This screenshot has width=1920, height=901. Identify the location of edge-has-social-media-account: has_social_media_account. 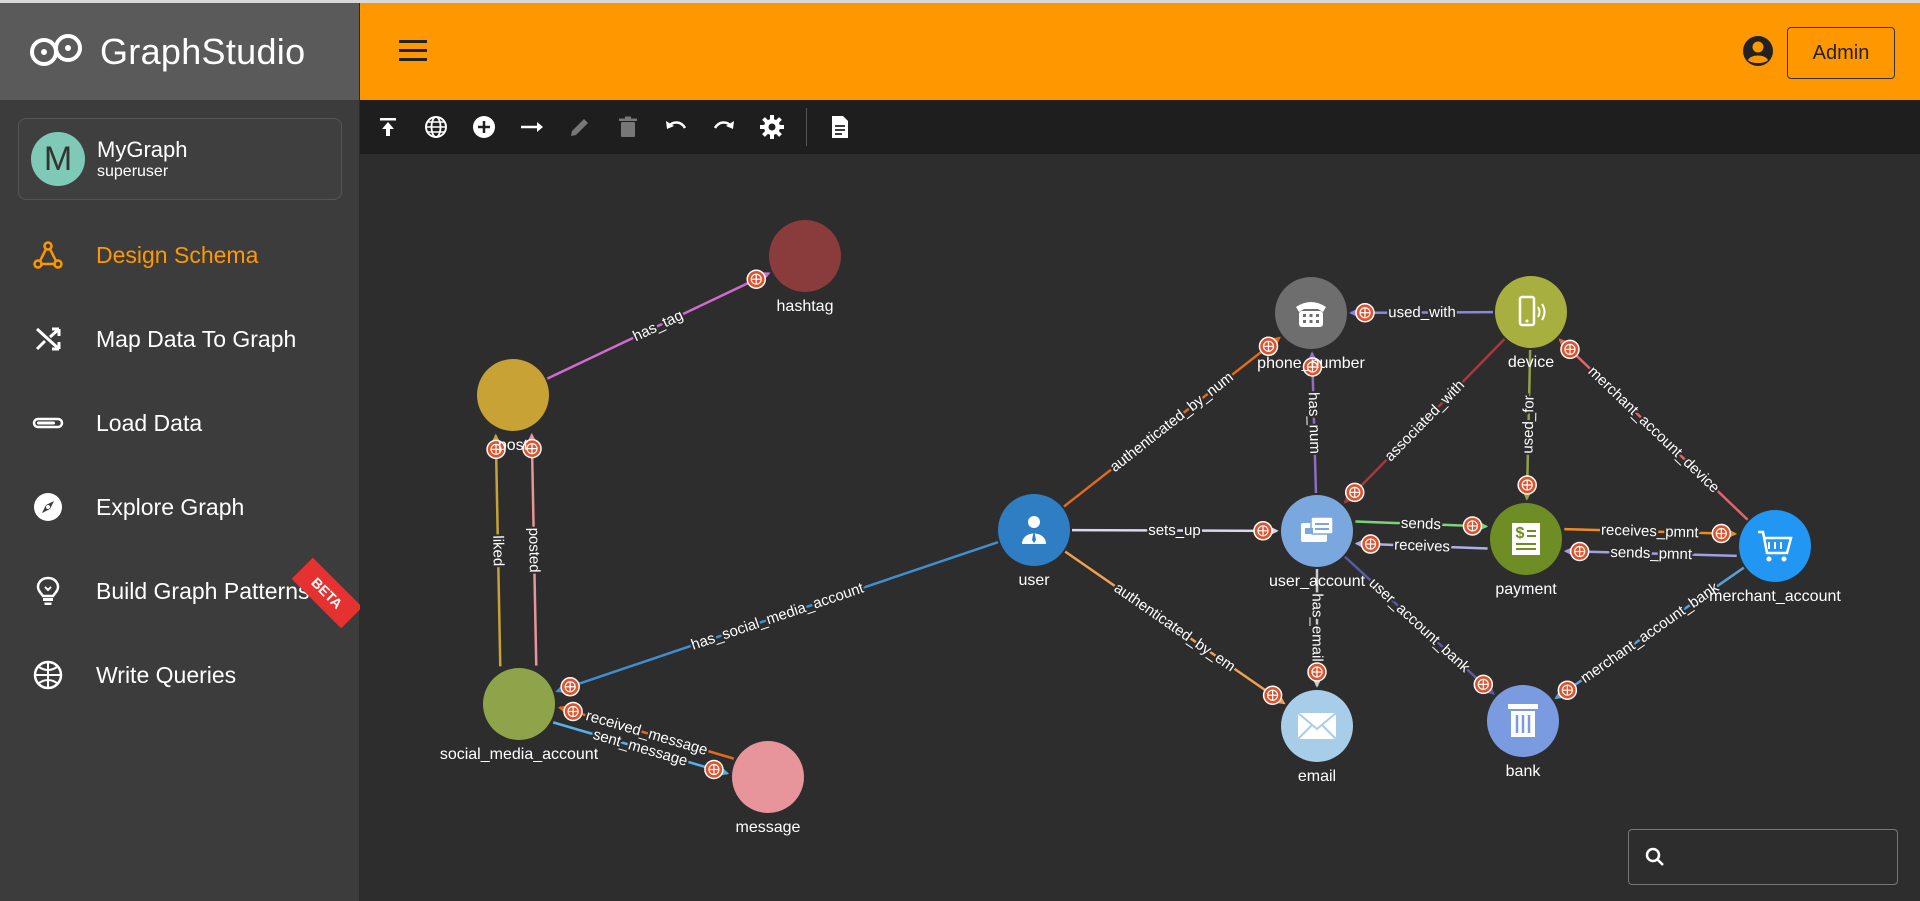
(777, 618).